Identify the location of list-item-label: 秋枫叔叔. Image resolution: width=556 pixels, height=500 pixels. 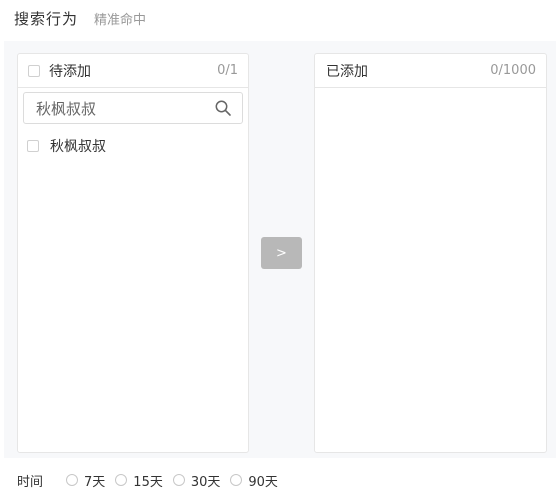
(78, 147).